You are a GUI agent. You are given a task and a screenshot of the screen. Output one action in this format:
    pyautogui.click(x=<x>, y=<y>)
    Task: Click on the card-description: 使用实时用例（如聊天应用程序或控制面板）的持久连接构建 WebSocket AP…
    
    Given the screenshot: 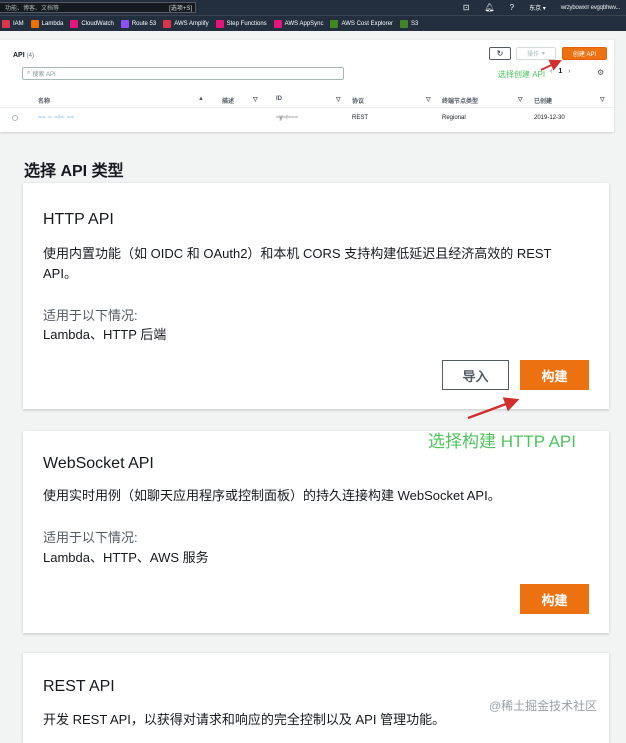 What is the action you would take?
    pyautogui.click(x=272, y=495)
    